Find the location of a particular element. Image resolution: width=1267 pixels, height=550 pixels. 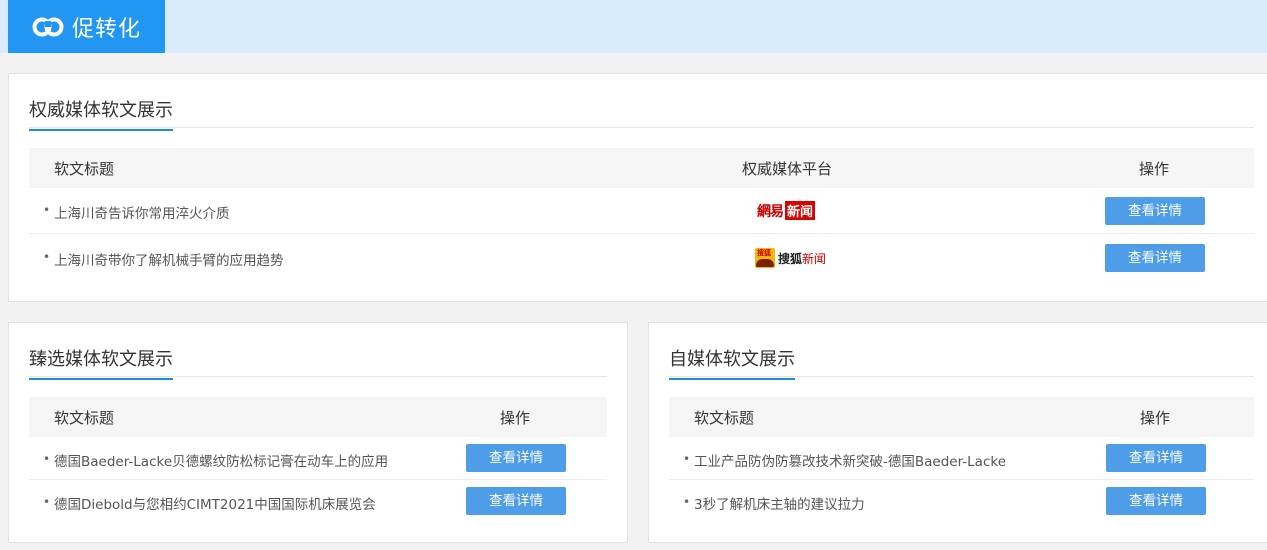

table-row: • 德国Diebold与您相约CIMT2021中国国际机床展览会 查看详情 is located at coordinates (318, 501).